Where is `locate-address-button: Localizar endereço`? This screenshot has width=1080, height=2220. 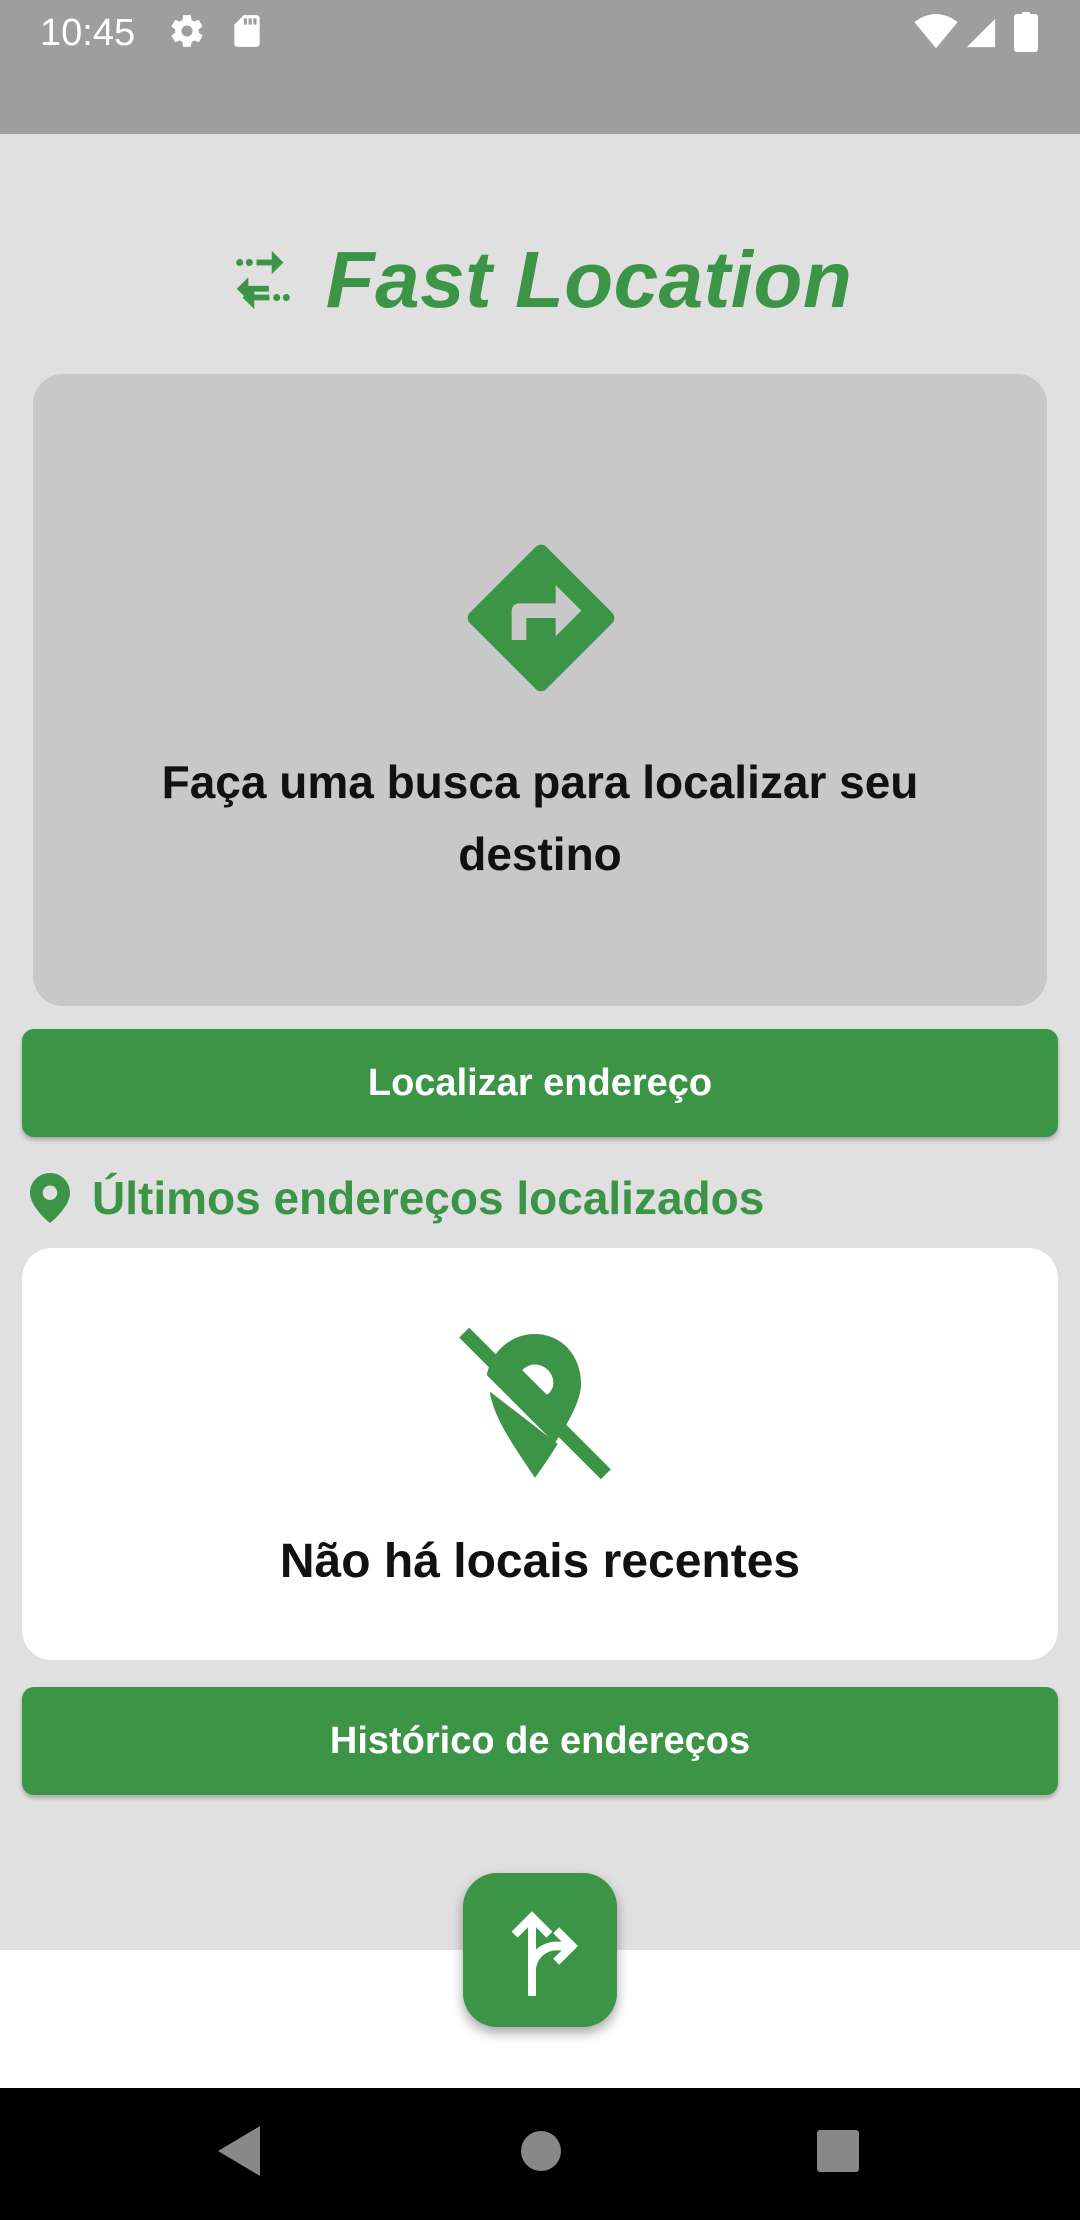
locate-address-button: Localizar endereço is located at coordinates (540, 1083).